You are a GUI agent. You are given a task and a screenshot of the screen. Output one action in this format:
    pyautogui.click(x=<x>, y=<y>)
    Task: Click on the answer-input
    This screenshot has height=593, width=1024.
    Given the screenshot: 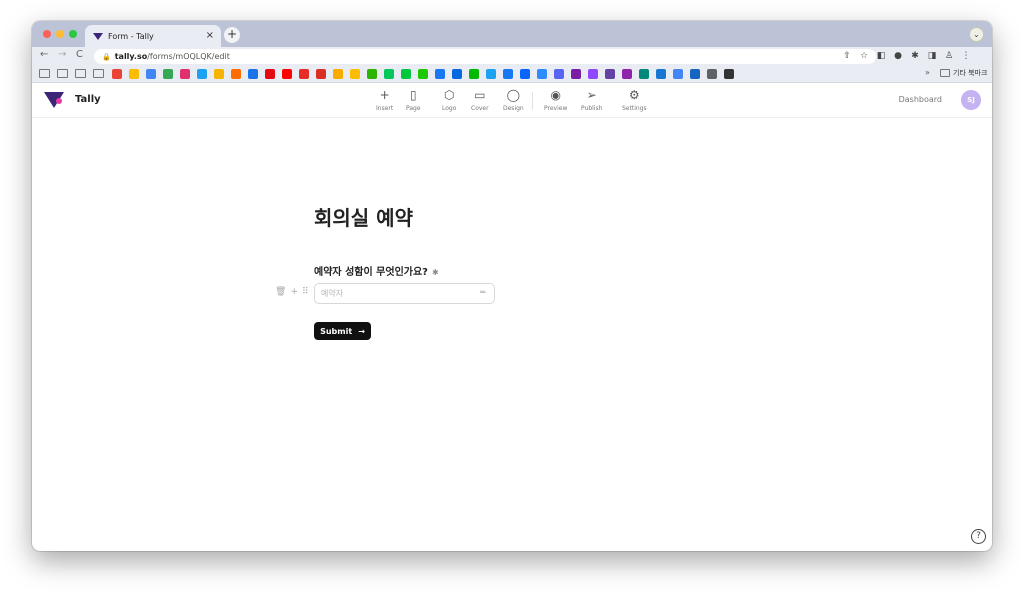 What is the action you would take?
    pyautogui.click(x=404, y=293)
    